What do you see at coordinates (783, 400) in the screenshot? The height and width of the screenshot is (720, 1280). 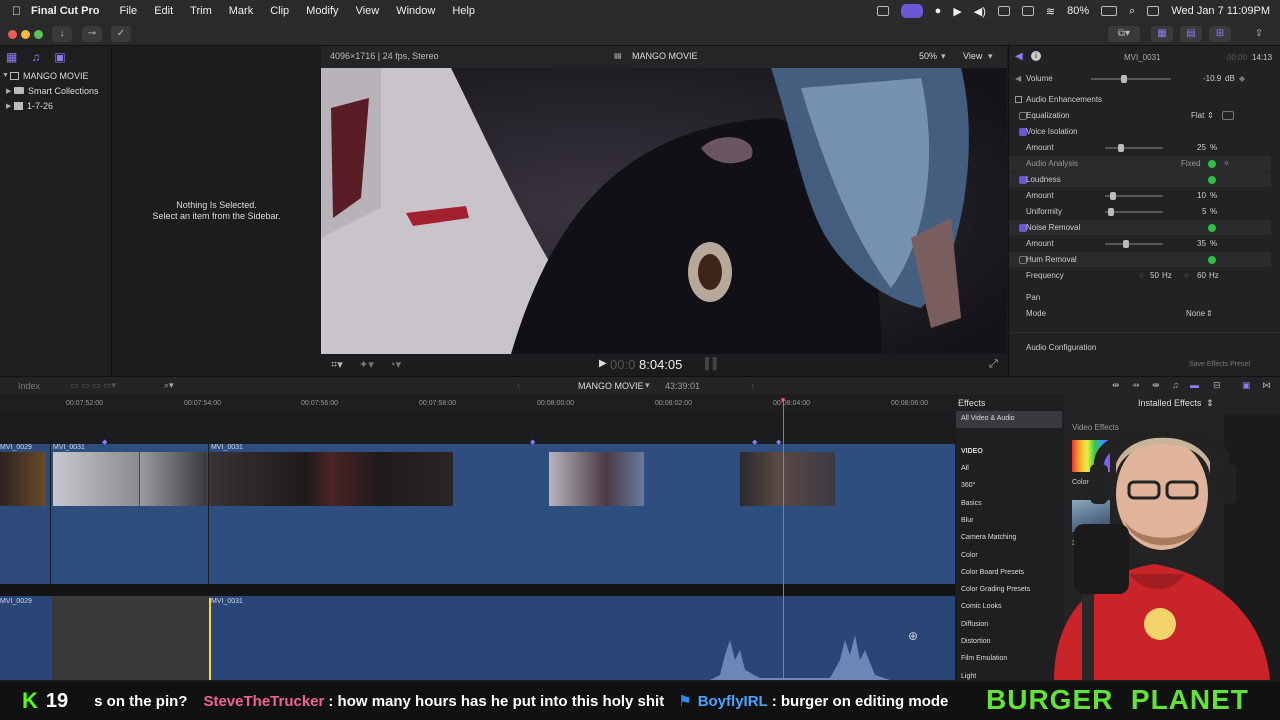 I see `playhead-marker-icon: ▼` at bounding box center [783, 400].